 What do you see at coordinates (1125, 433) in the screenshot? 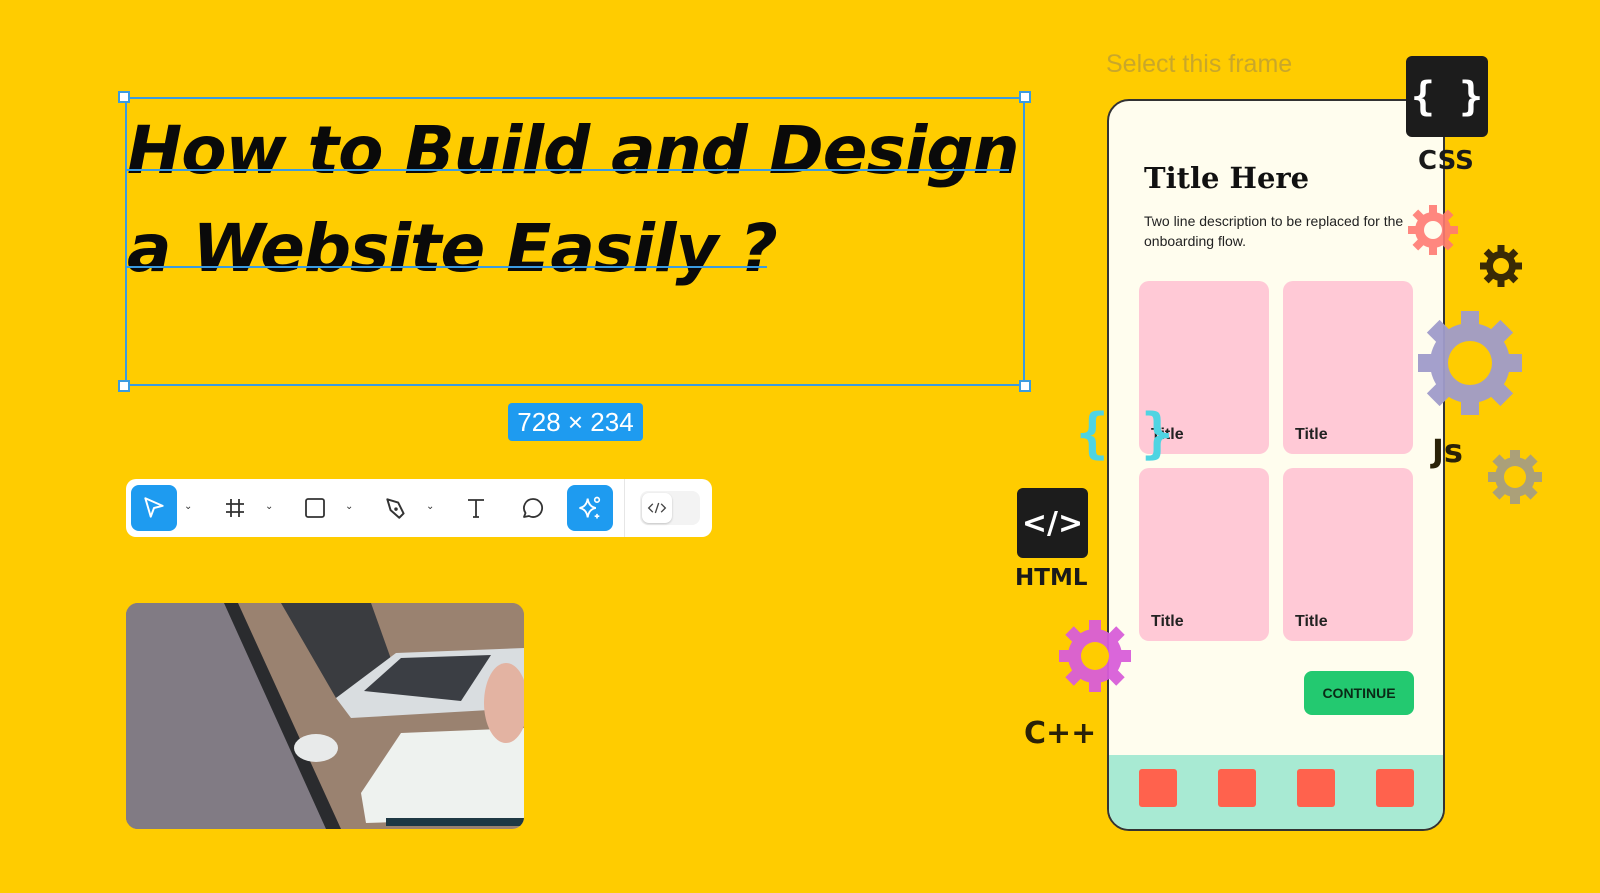
I see `curly-braces-icon: { }` at bounding box center [1125, 433].